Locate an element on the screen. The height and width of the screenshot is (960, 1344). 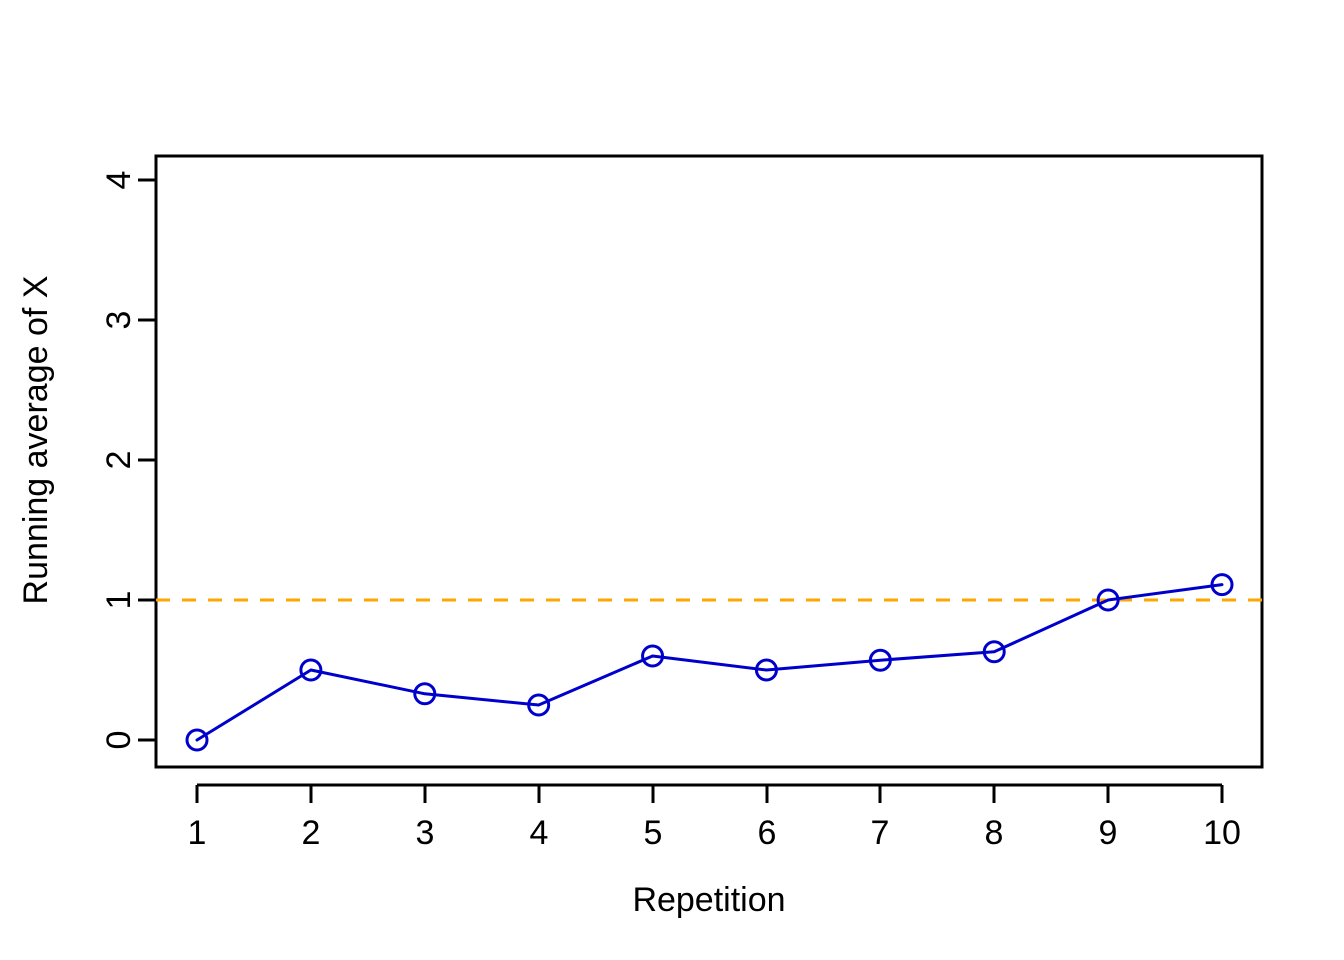
y-tick-label-3: 3 is located at coordinates (119, 320).